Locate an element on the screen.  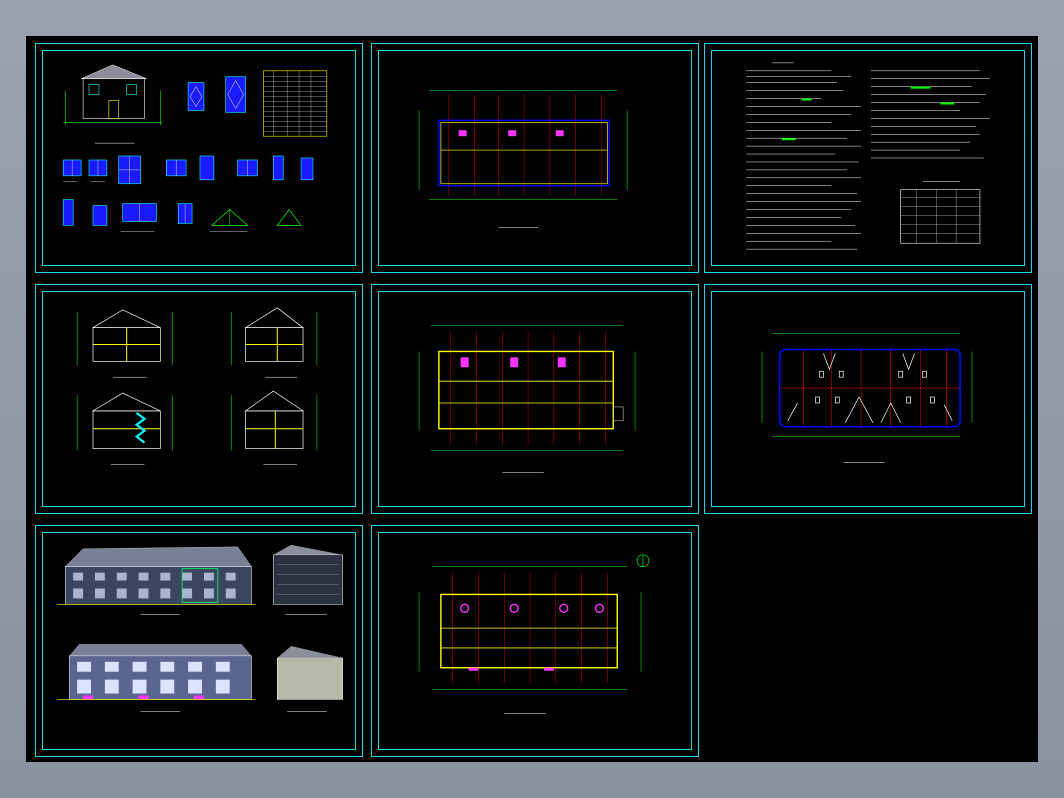
floor-plan-c-drawing is located at coordinates (534, 634).